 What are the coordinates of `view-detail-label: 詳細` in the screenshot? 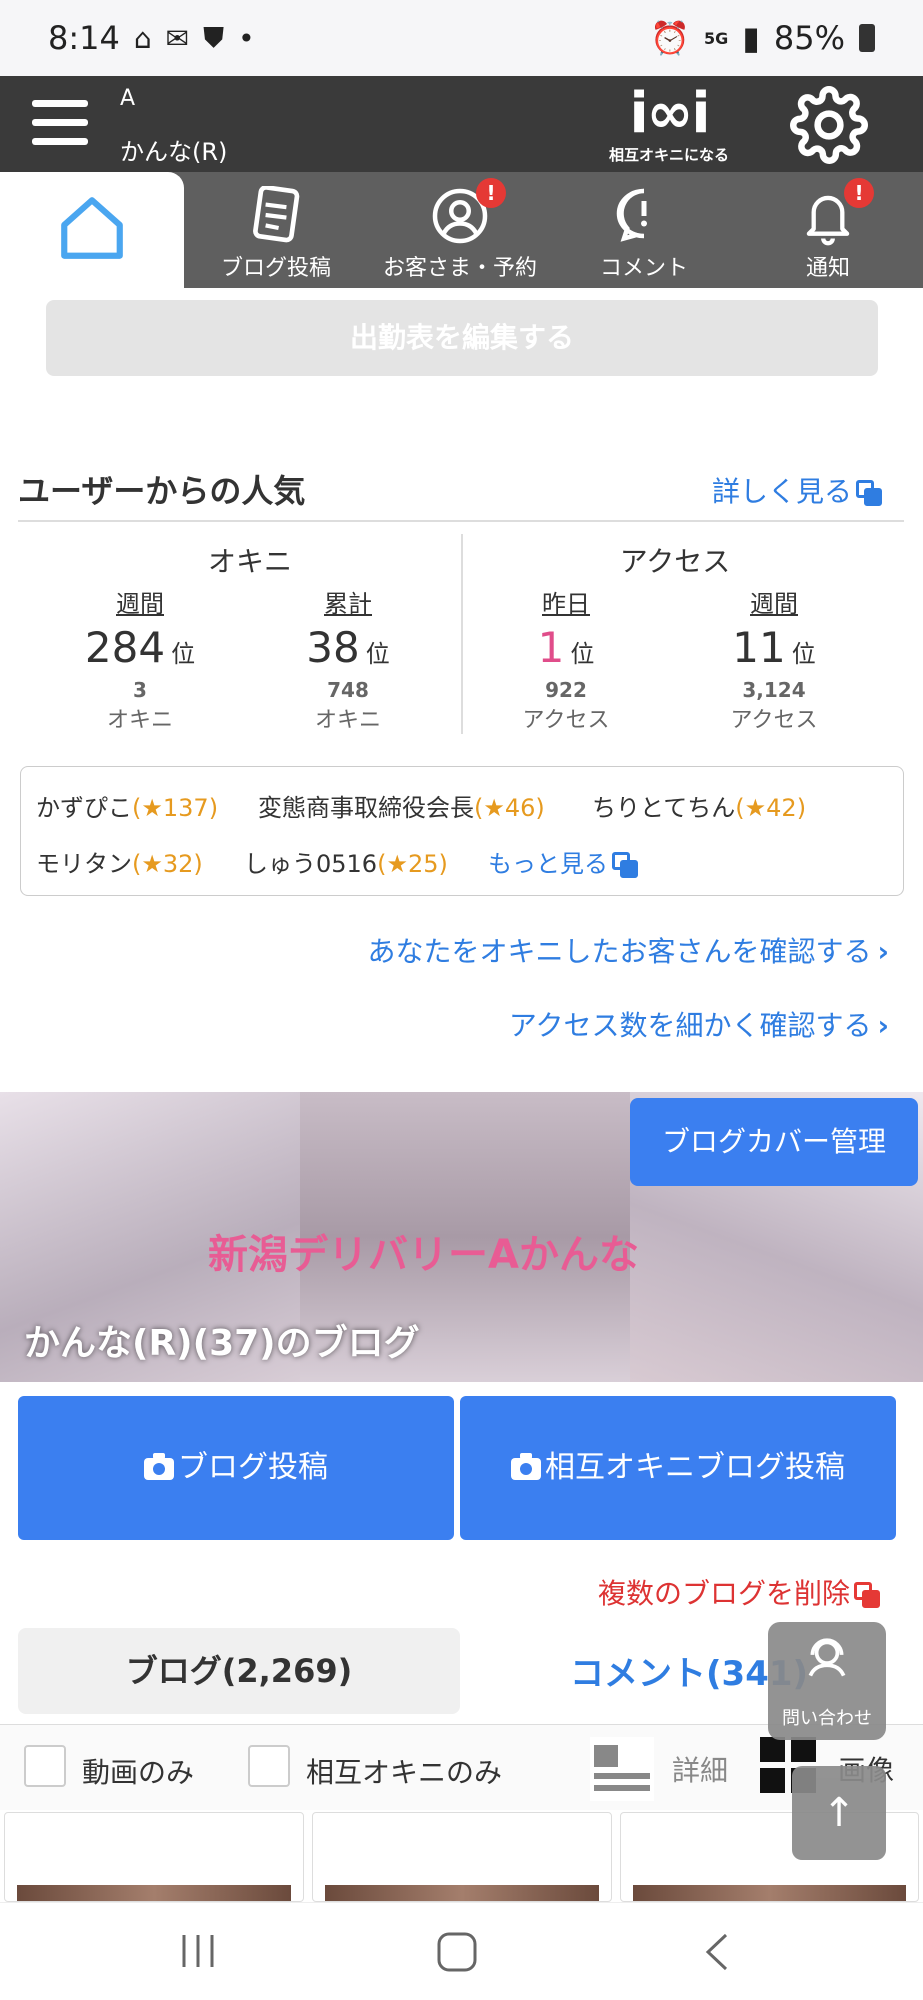 It's located at (700, 1770).